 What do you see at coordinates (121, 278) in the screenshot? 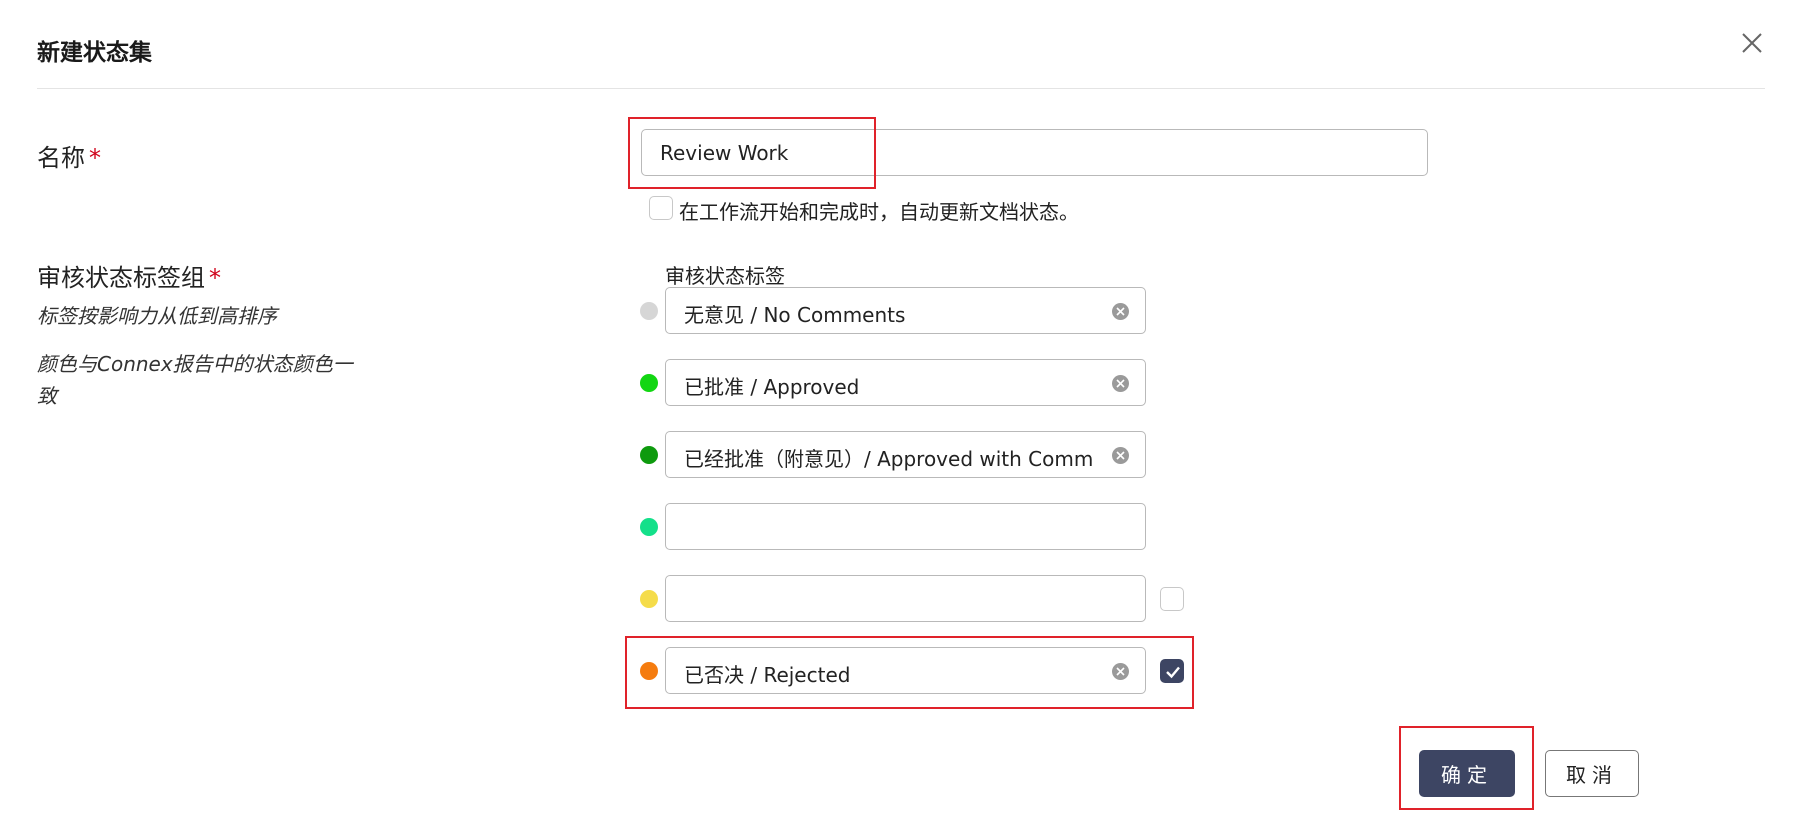
I see `tag-group-label-text: 审核状态标签组` at bounding box center [121, 278].